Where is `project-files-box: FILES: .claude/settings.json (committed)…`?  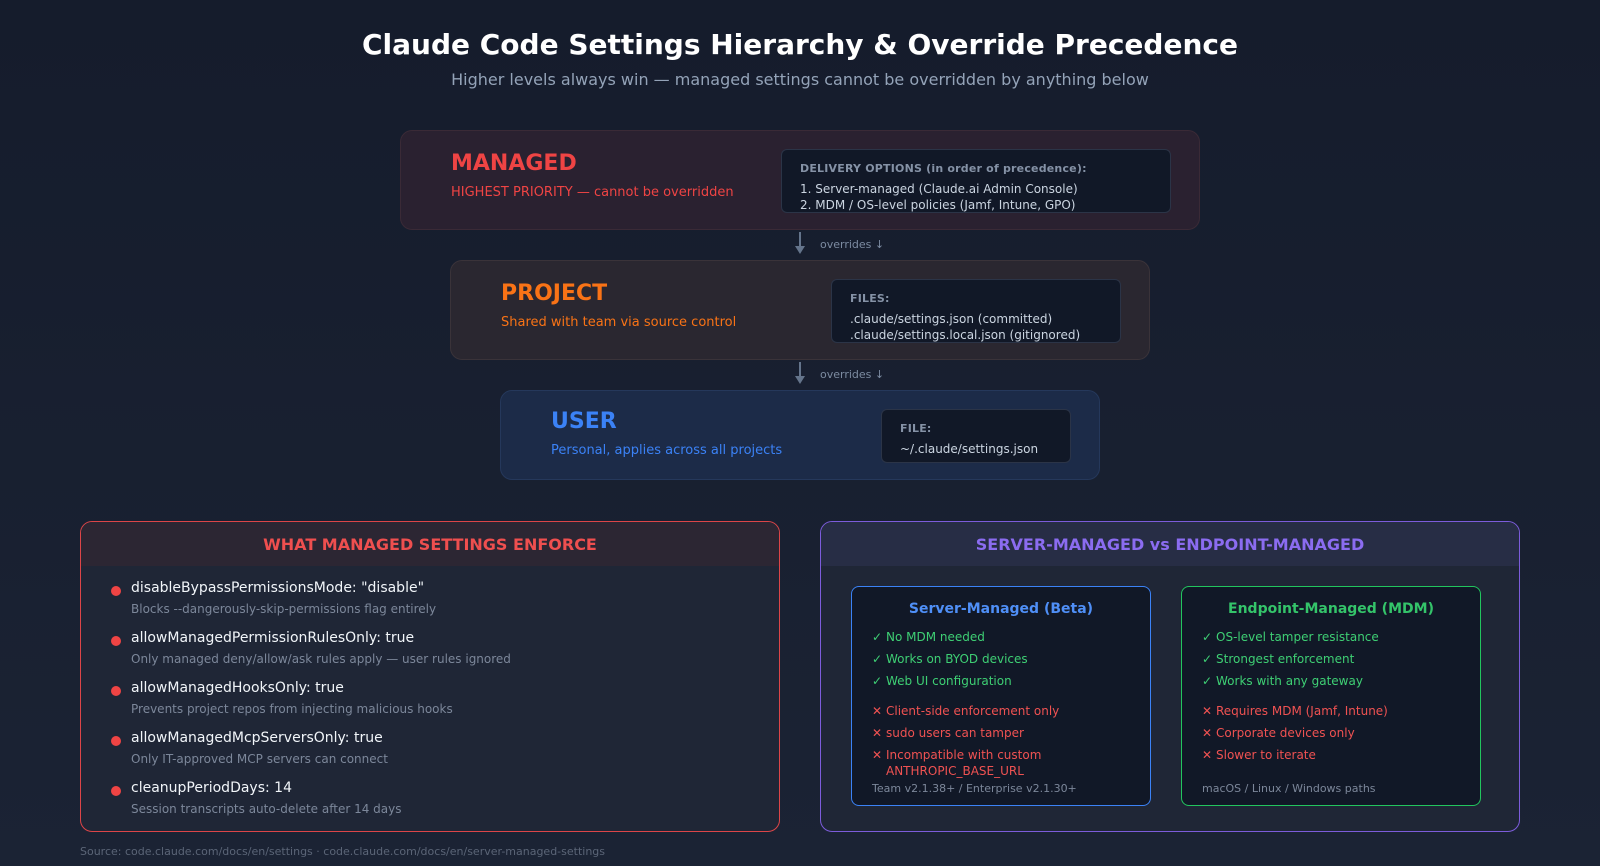 project-files-box: FILES: .claude/settings.json (committed)… is located at coordinates (976, 311).